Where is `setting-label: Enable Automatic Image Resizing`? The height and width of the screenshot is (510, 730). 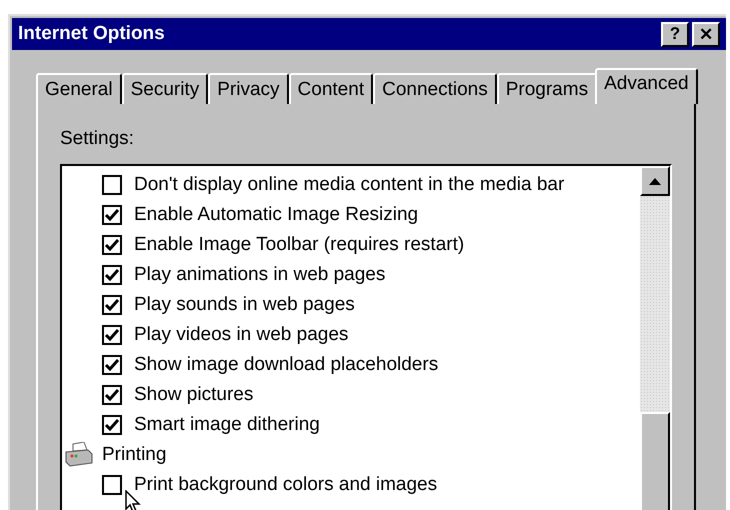 setting-label: Enable Automatic Image Resizing is located at coordinates (276, 215).